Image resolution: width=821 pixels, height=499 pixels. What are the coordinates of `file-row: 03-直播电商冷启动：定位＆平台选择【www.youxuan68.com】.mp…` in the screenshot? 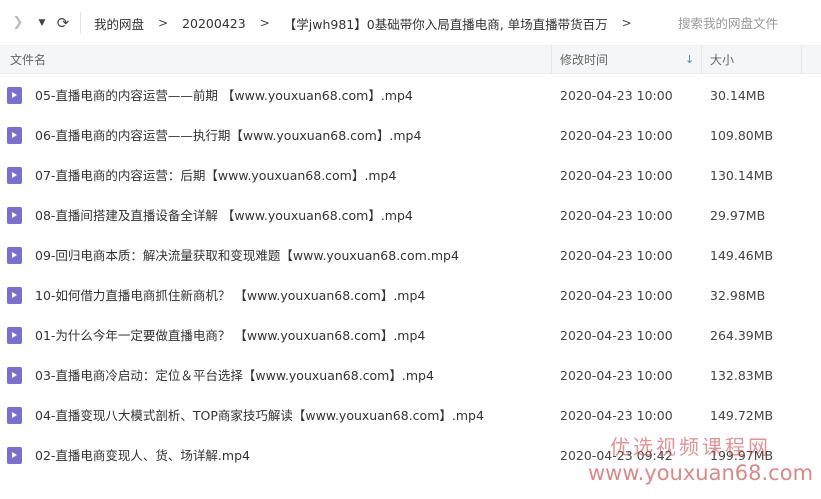 It's located at (410, 376).